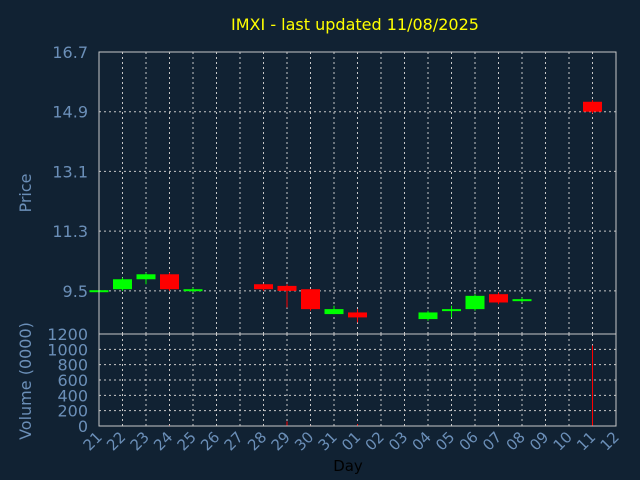 This screenshot has height=480, width=640. I want to click on price-tick-label: 9.5, so click(75, 291).